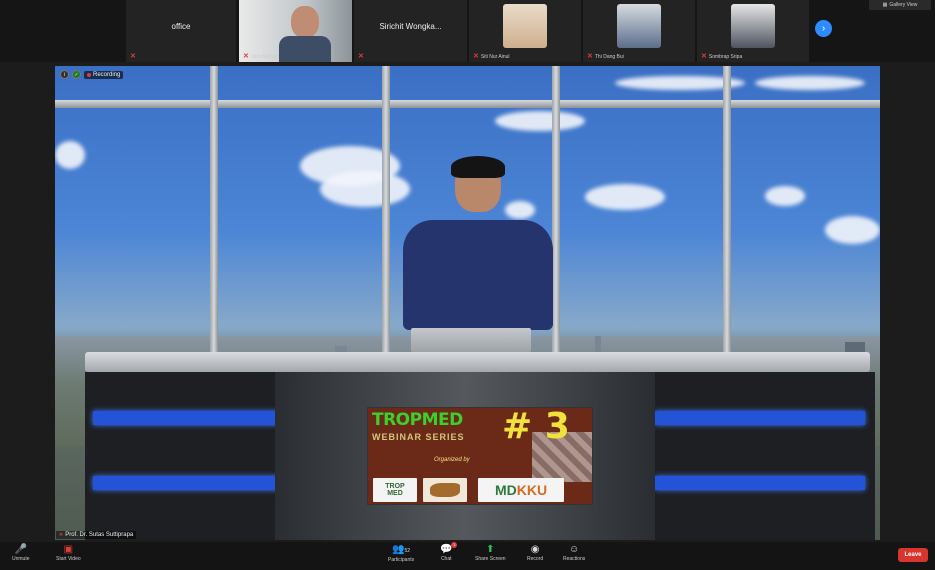  What do you see at coordinates (495, 57) in the screenshot?
I see `participant-name: Siti Nur Ainul` at bounding box center [495, 57].